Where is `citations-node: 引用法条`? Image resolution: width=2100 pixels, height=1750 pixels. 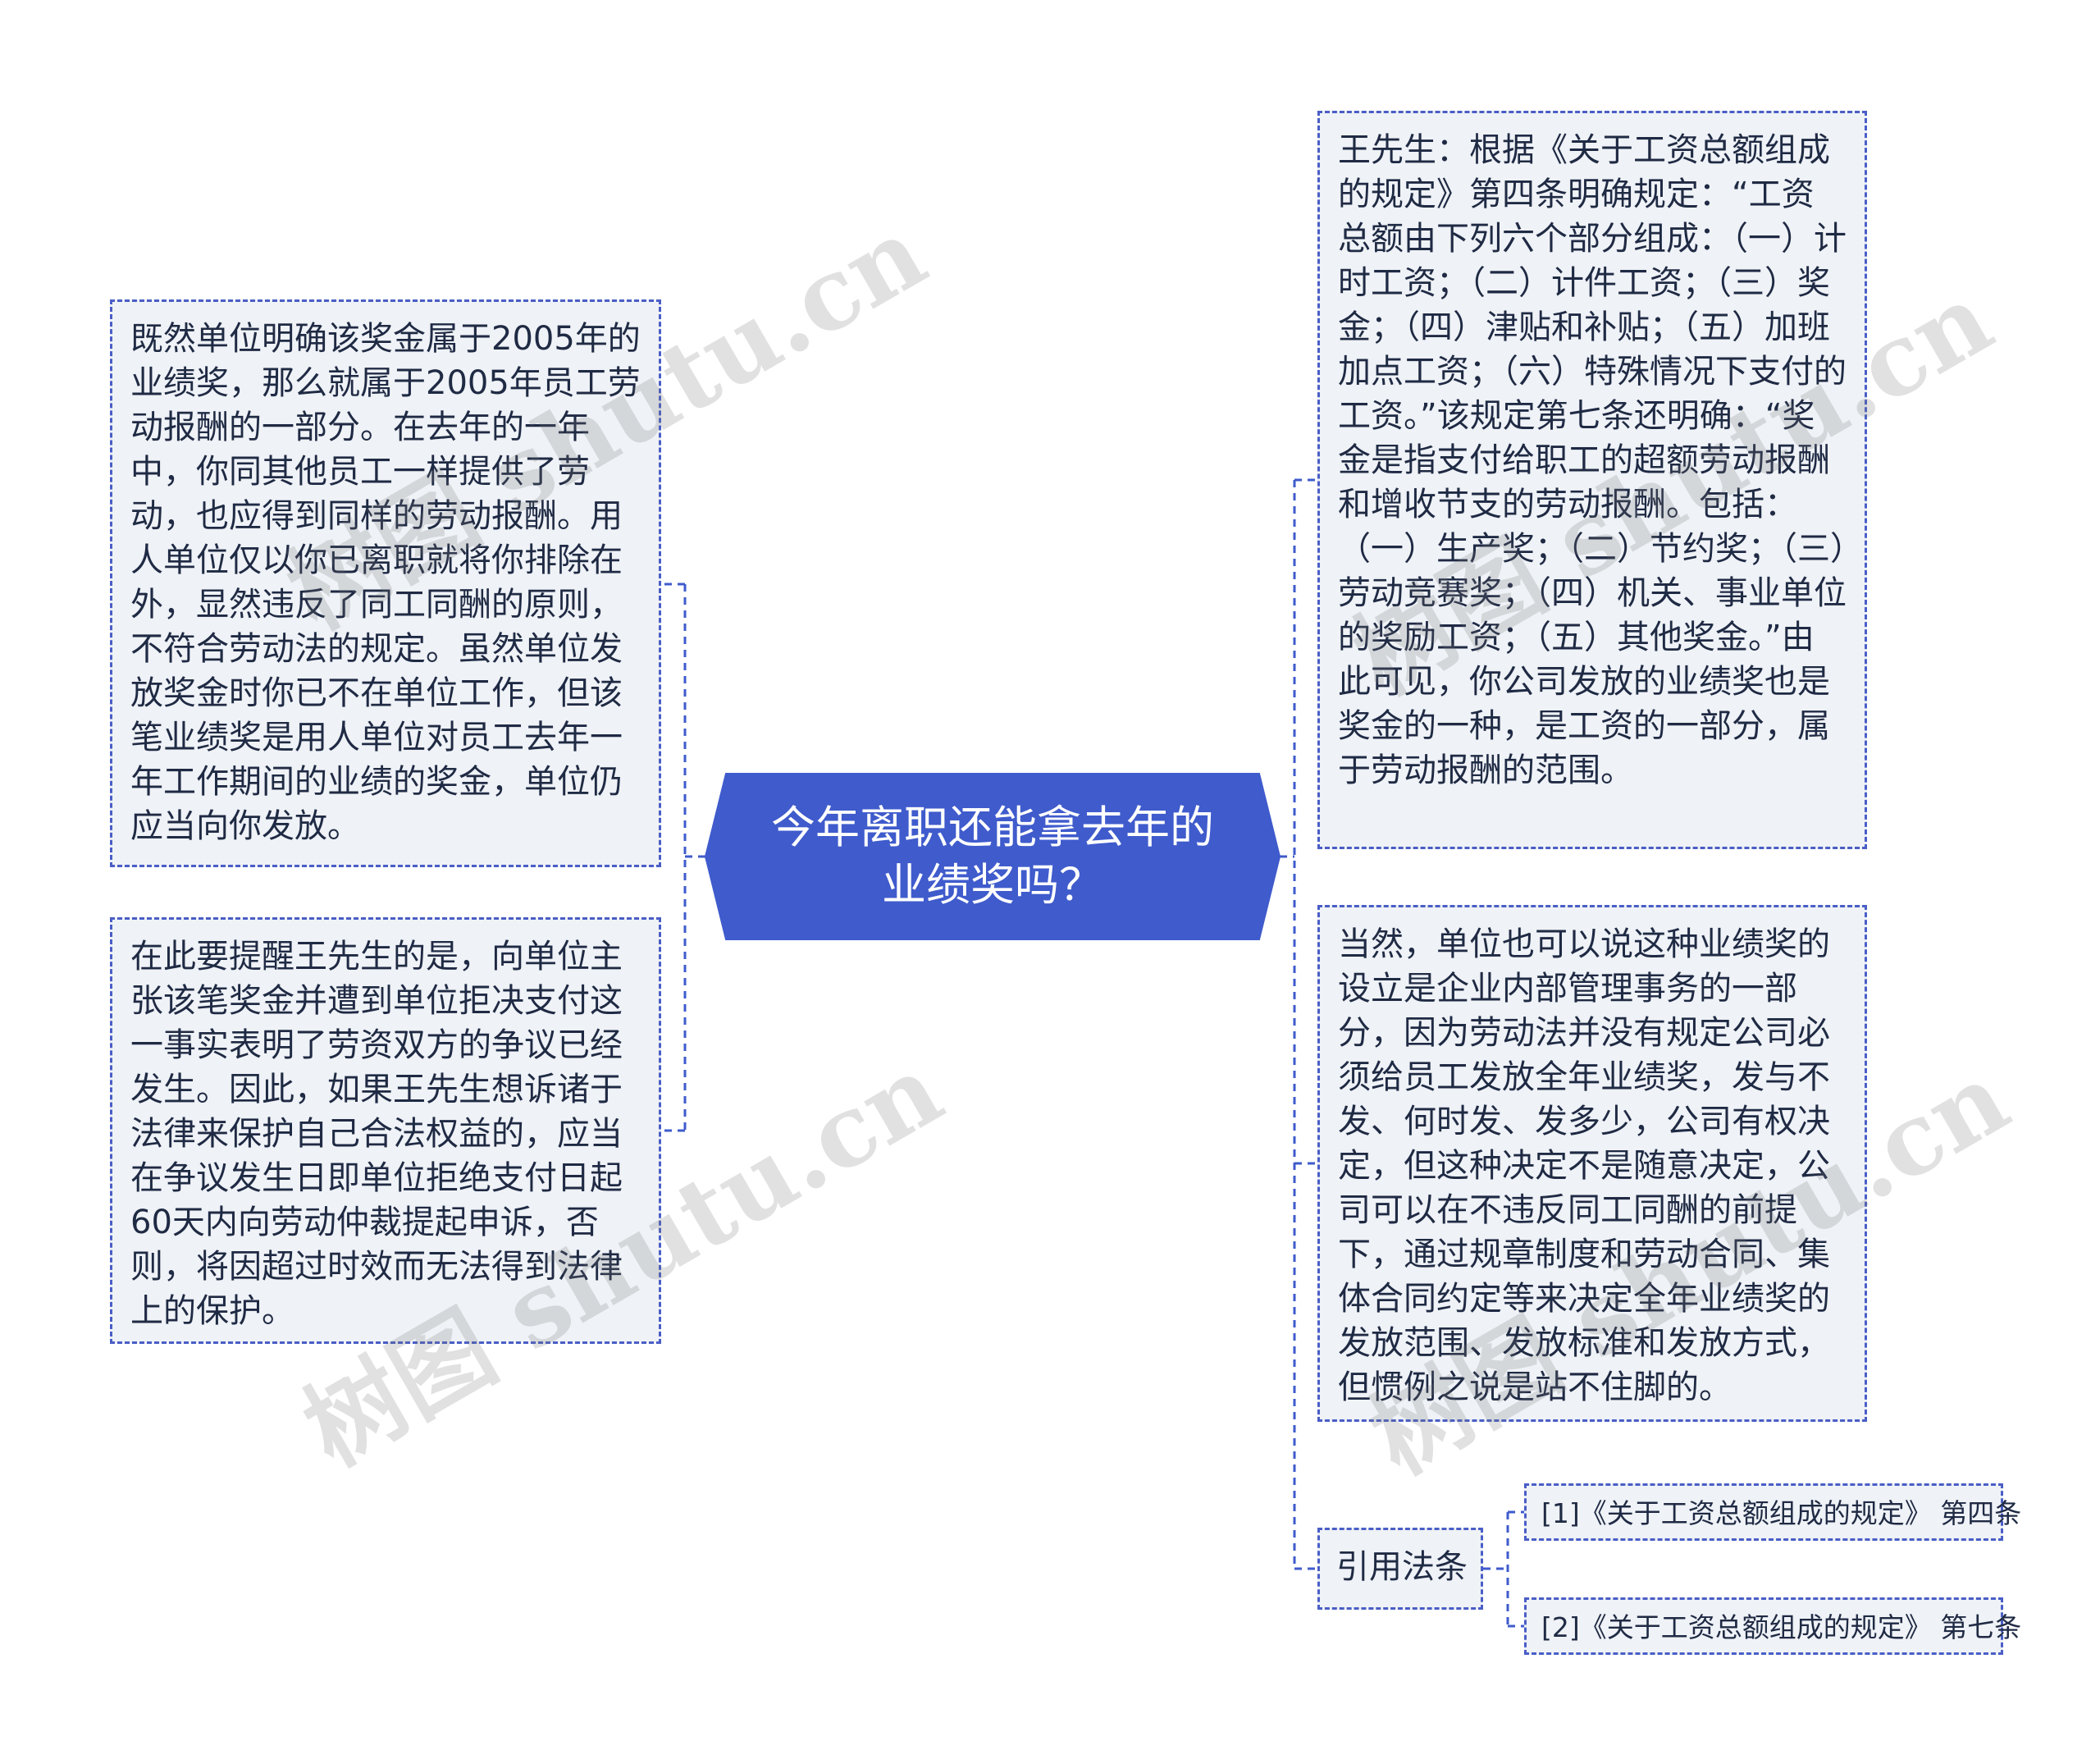 citations-node: 引用法条 is located at coordinates (1400, 1569).